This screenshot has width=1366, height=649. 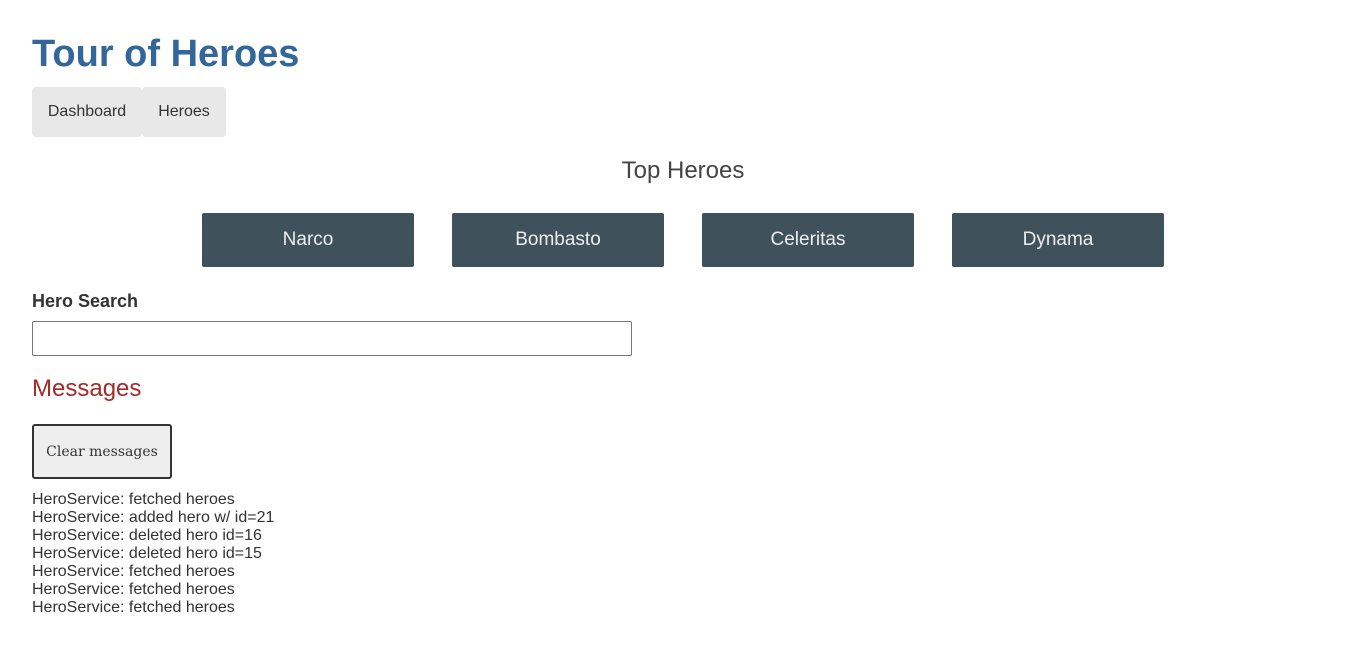 What do you see at coordinates (85, 301) in the screenshot?
I see `hero-search-label: Hero Search` at bounding box center [85, 301].